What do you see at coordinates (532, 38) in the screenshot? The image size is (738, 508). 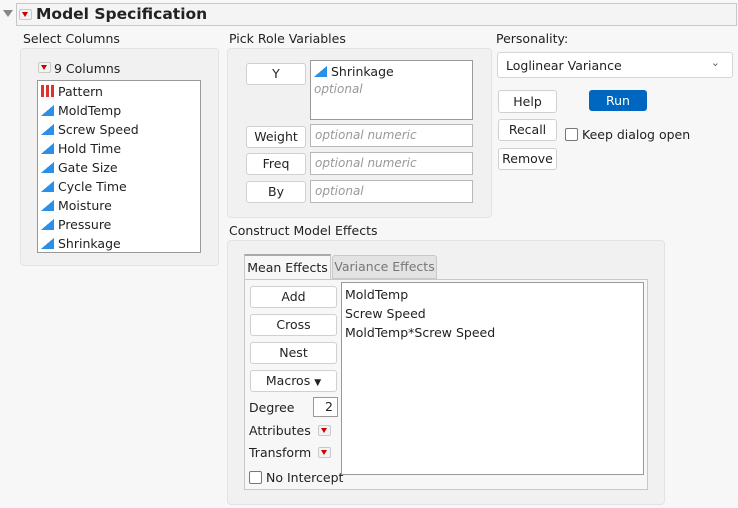 I see `personality-label: Personality:` at bounding box center [532, 38].